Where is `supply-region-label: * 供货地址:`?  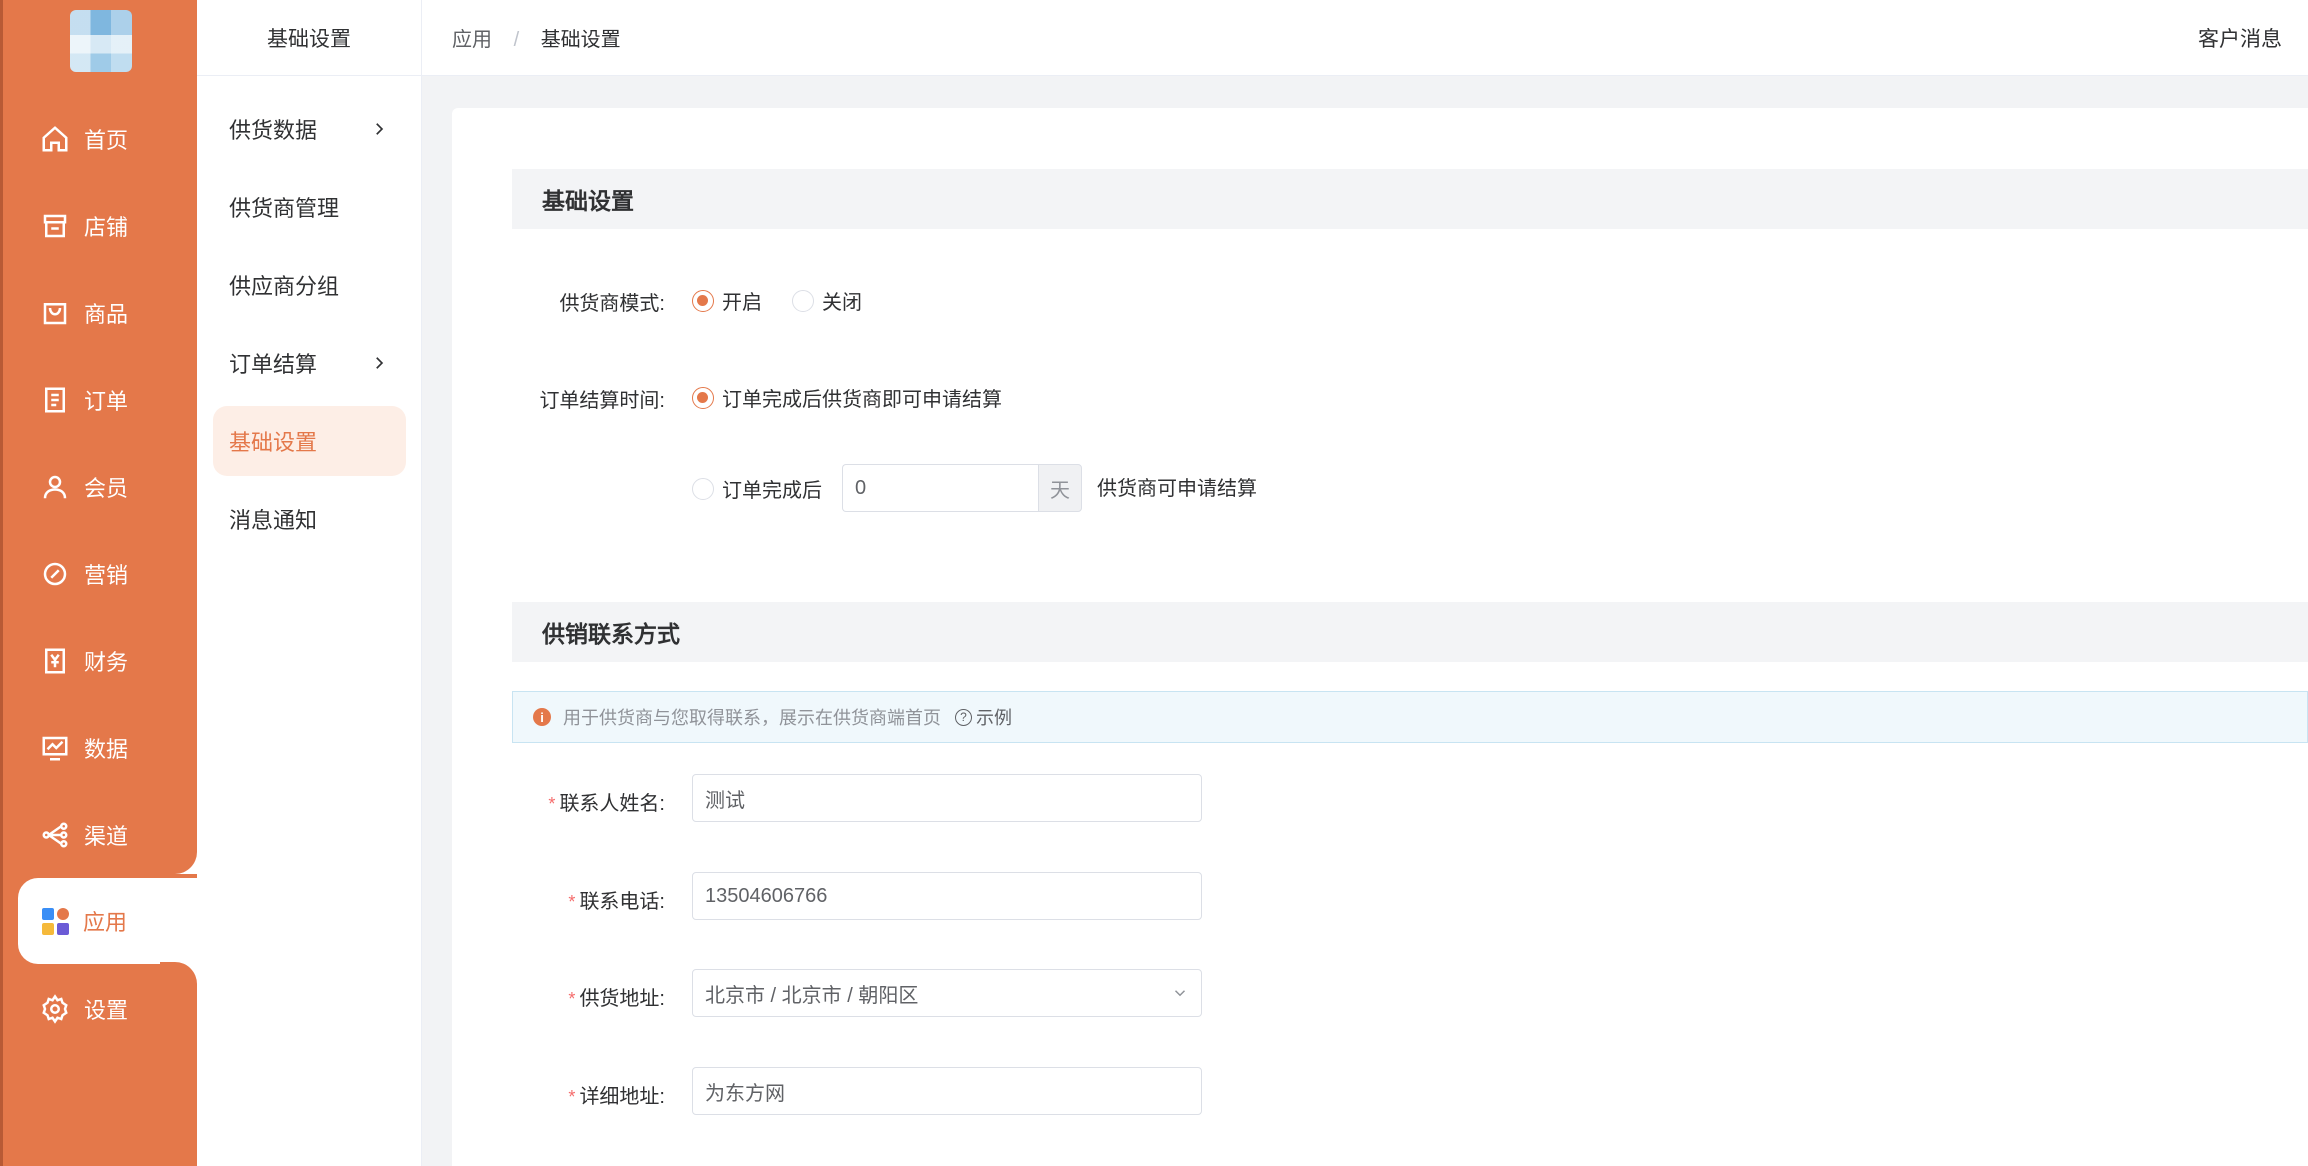 supply-region-label: * 供货地址: is located at coordinates (616, 999).